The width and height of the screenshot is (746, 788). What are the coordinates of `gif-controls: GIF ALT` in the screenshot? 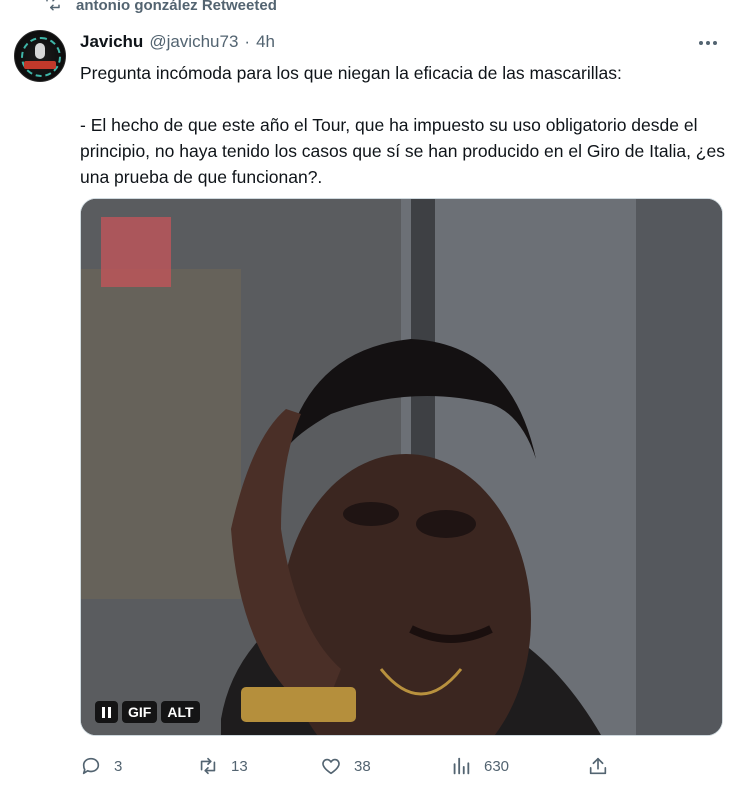 It's located at (147, 712).